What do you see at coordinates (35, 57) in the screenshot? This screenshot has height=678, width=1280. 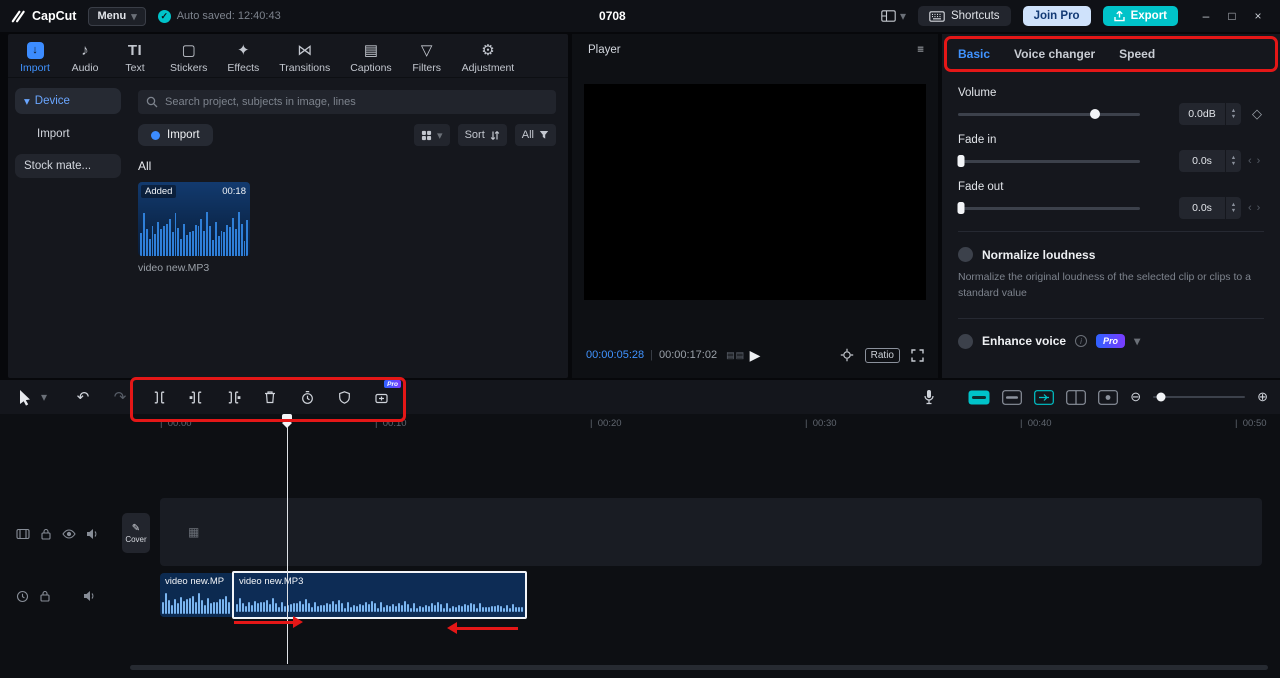 I see `tab-import: ↓ Import` at bounding box center [35, 57].